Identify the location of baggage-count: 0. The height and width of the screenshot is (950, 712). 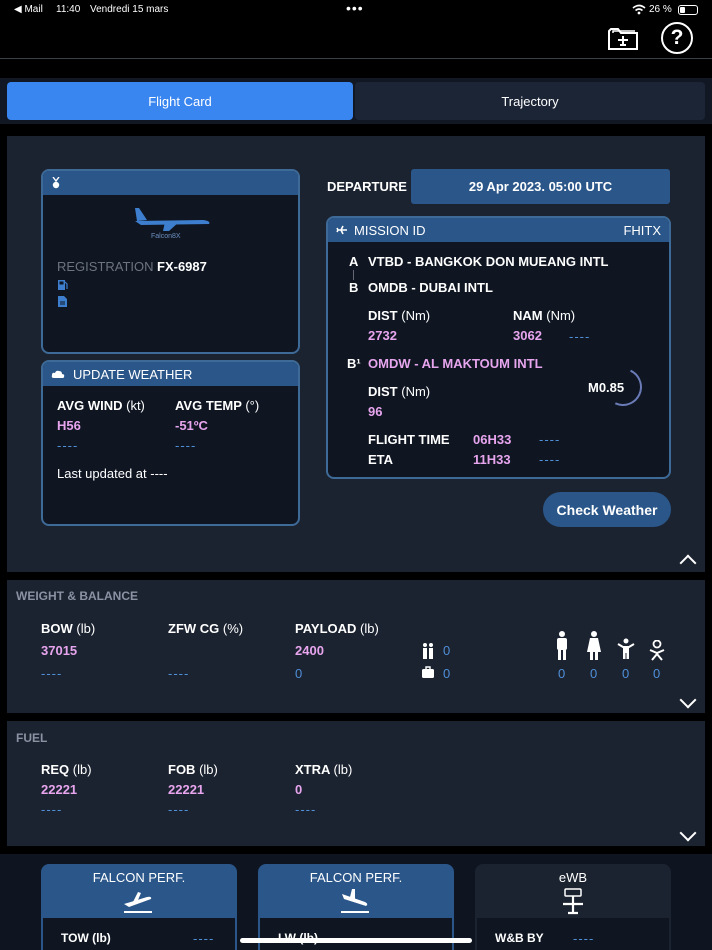
(447, 673).